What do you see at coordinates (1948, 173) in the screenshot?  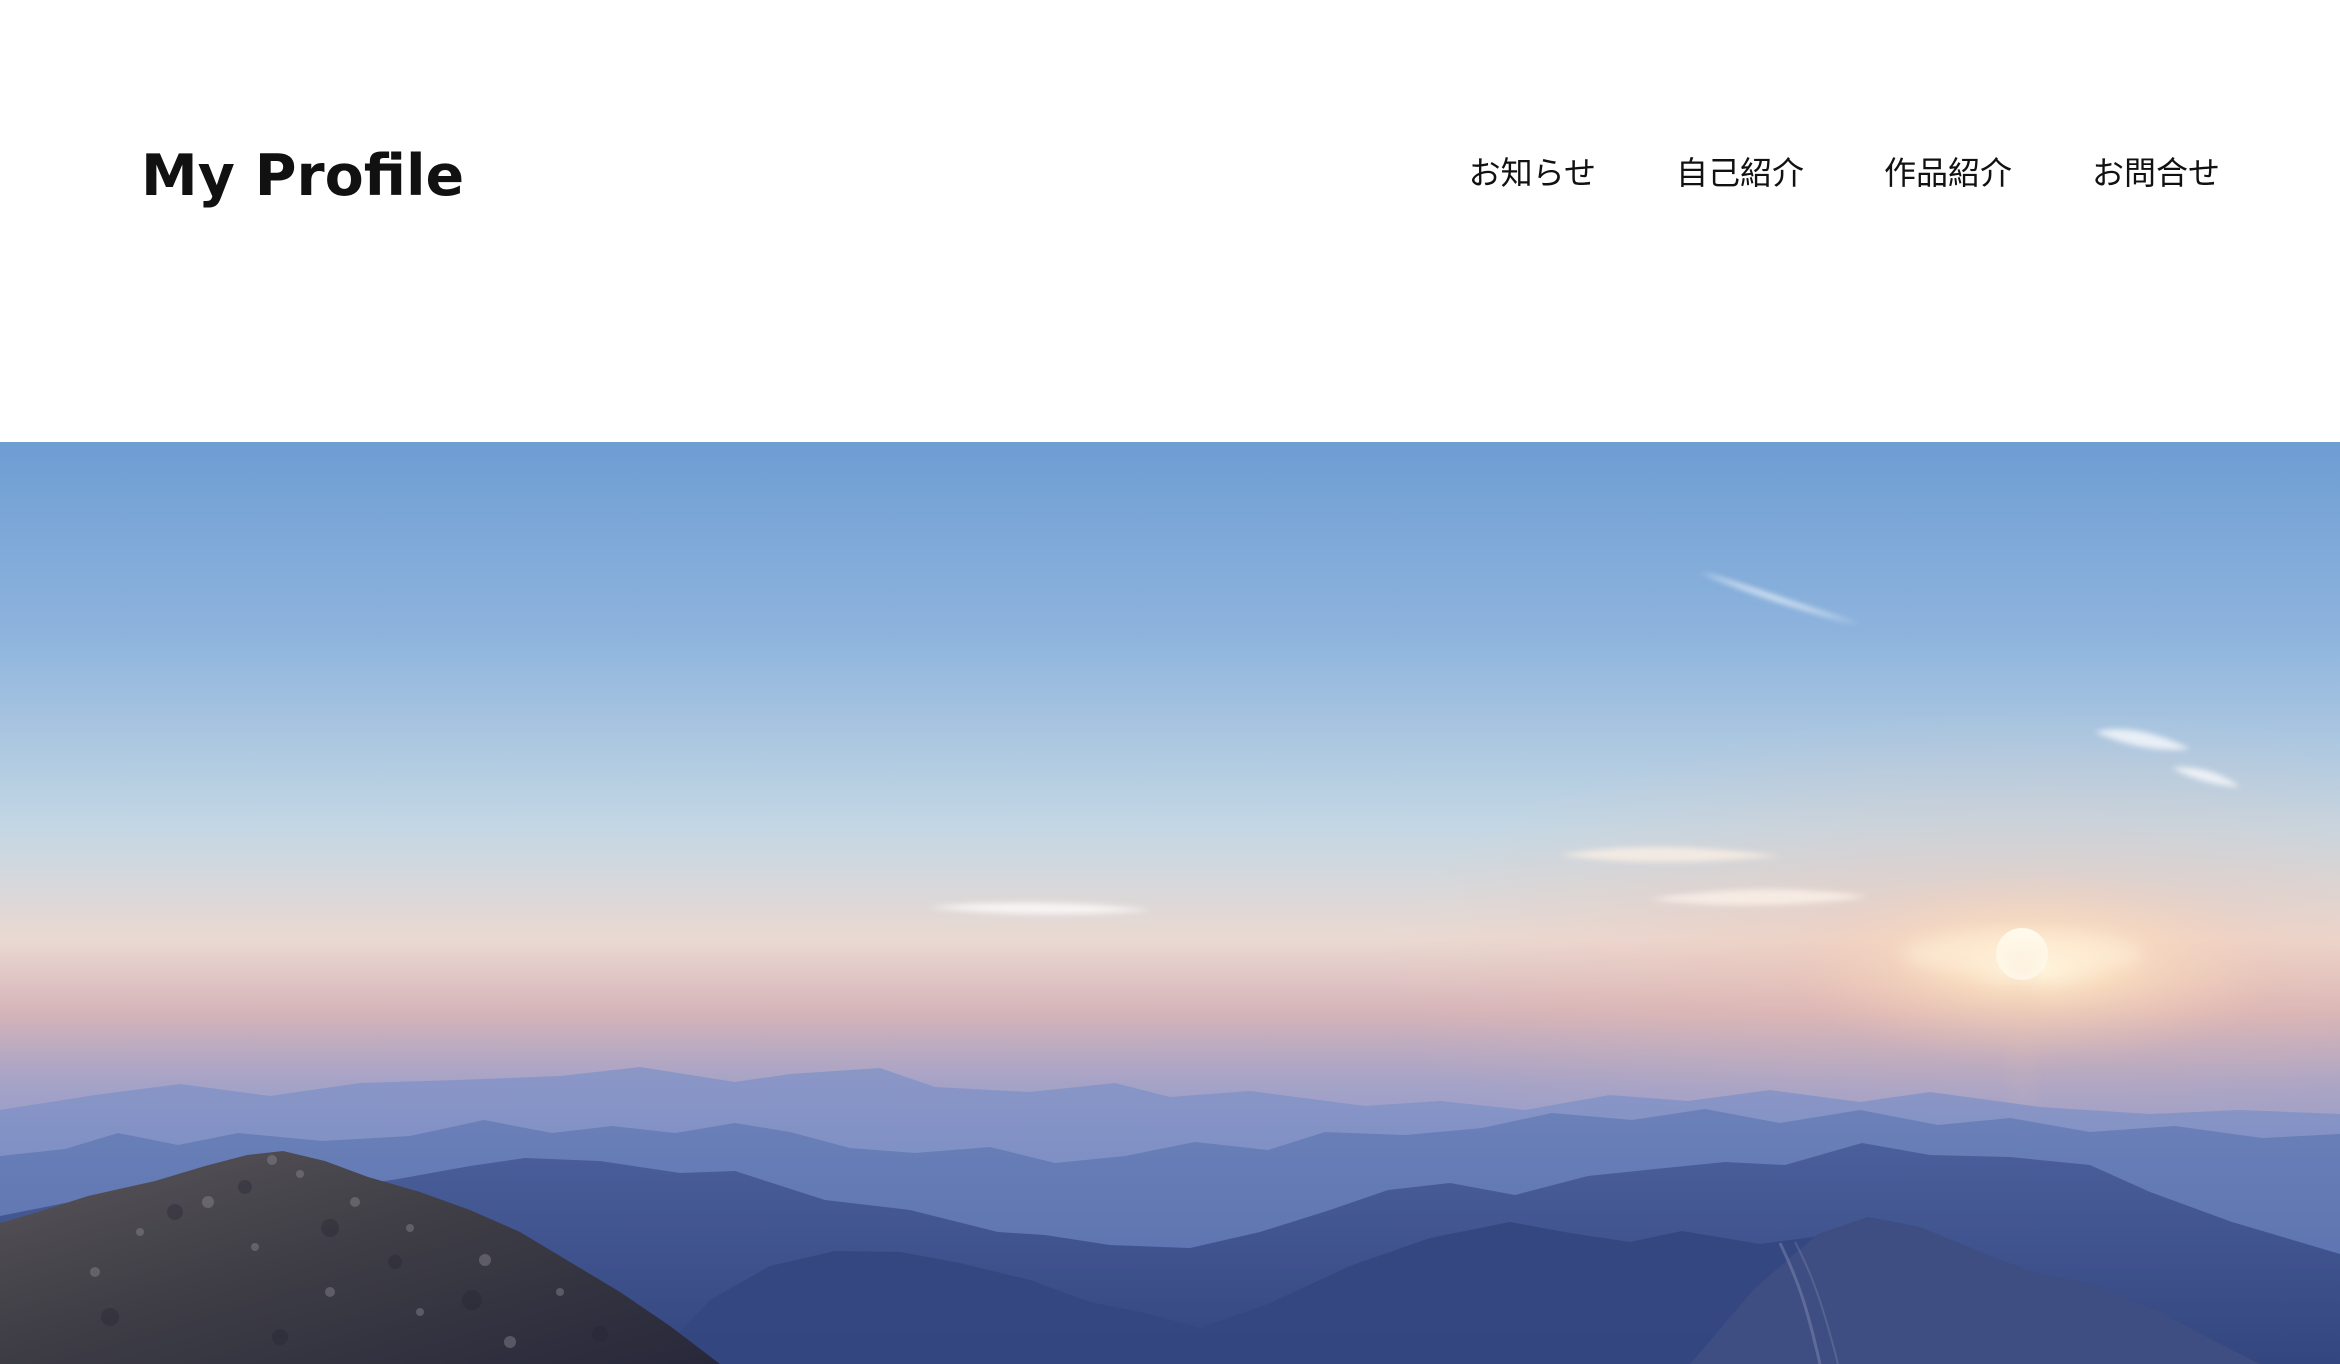 I see `nav-link-works: 作品紹介` at bounding box center [1948, 173].